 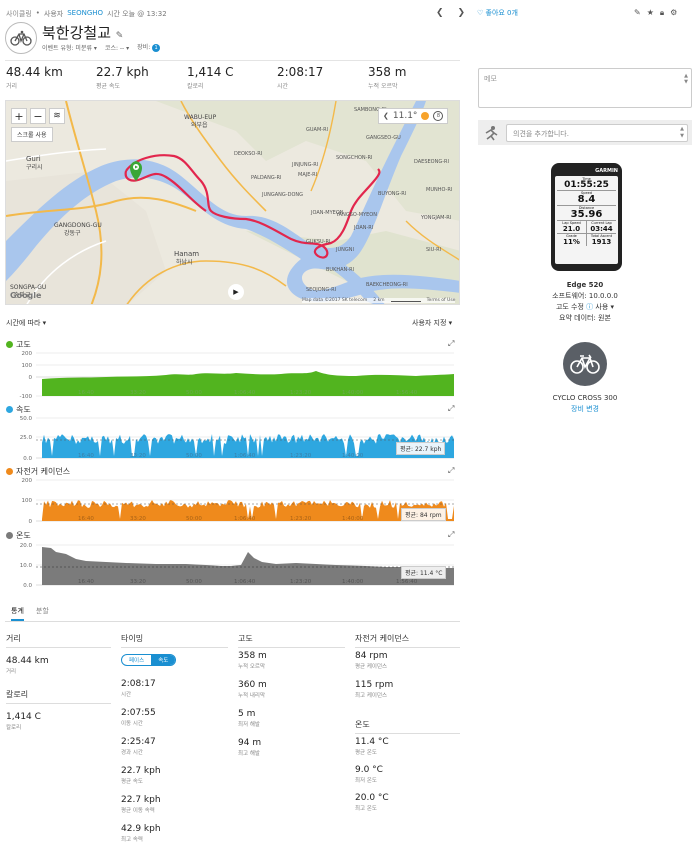 I want to click on equipment-label: 장비:, so click(x=144, y=47).